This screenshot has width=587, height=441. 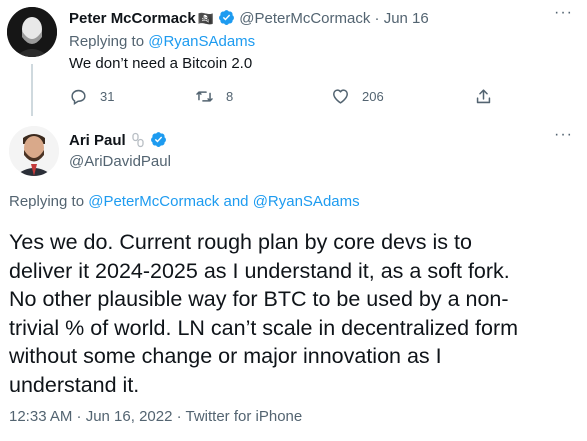 What do you see at coordinates (32, 90) in the screenshot?
I see `thread-connector-line` at bounding box center [32, 90].